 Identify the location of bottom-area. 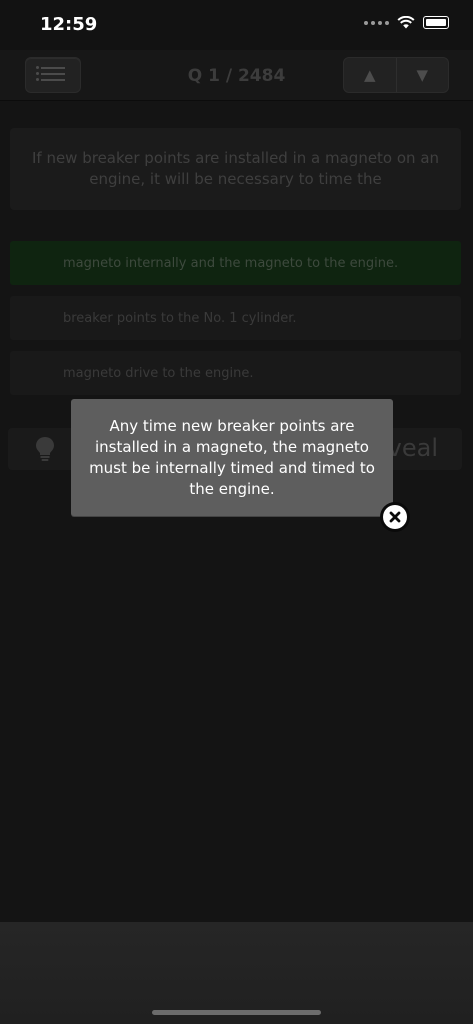
(236, 973).